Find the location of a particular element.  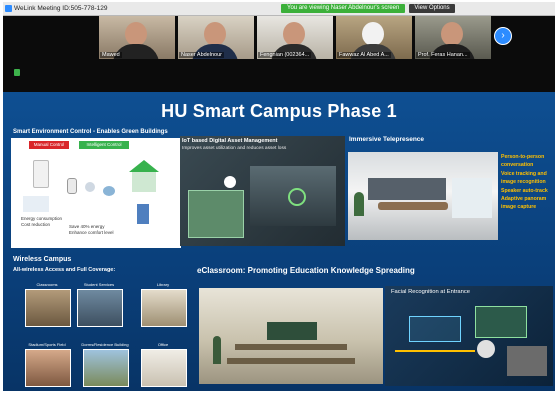

participant-tile: Naser Abdelnour is located at coordinates (216, 37).